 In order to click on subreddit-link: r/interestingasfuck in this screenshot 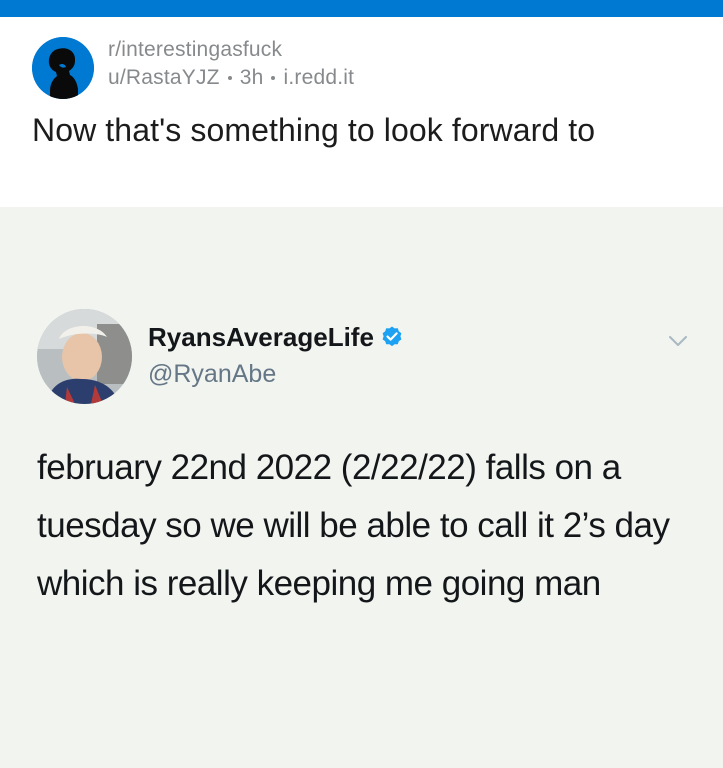, I will do `click(231, 50)`.